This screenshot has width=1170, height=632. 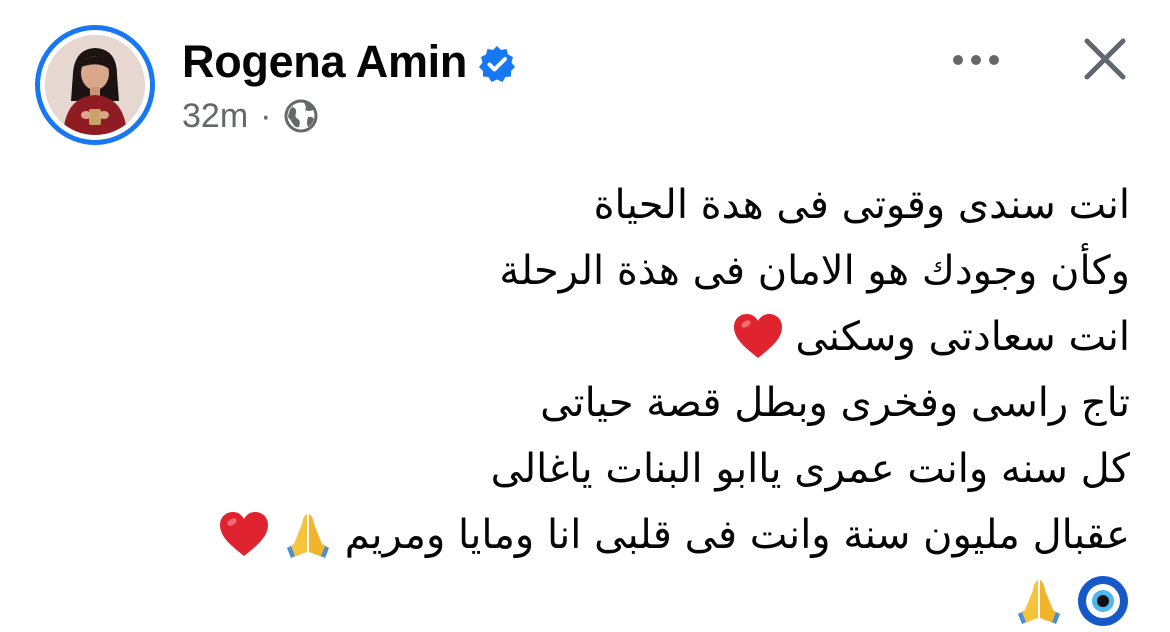 I want to click on post-line: كل سنه وانت عمرى ياابو البنات ياغالى, so click(x=590, y=469).